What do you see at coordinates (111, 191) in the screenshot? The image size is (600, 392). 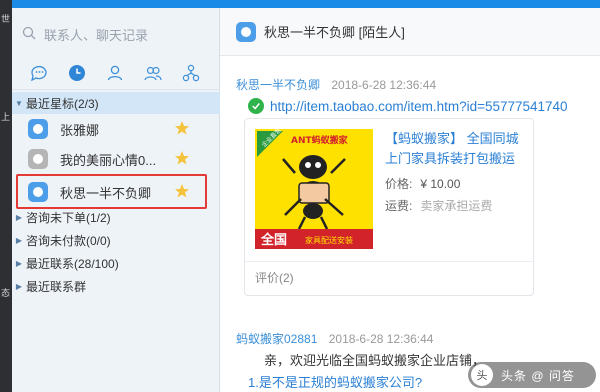 I see `selection-highlight-box` at bounding box center [111, 191].